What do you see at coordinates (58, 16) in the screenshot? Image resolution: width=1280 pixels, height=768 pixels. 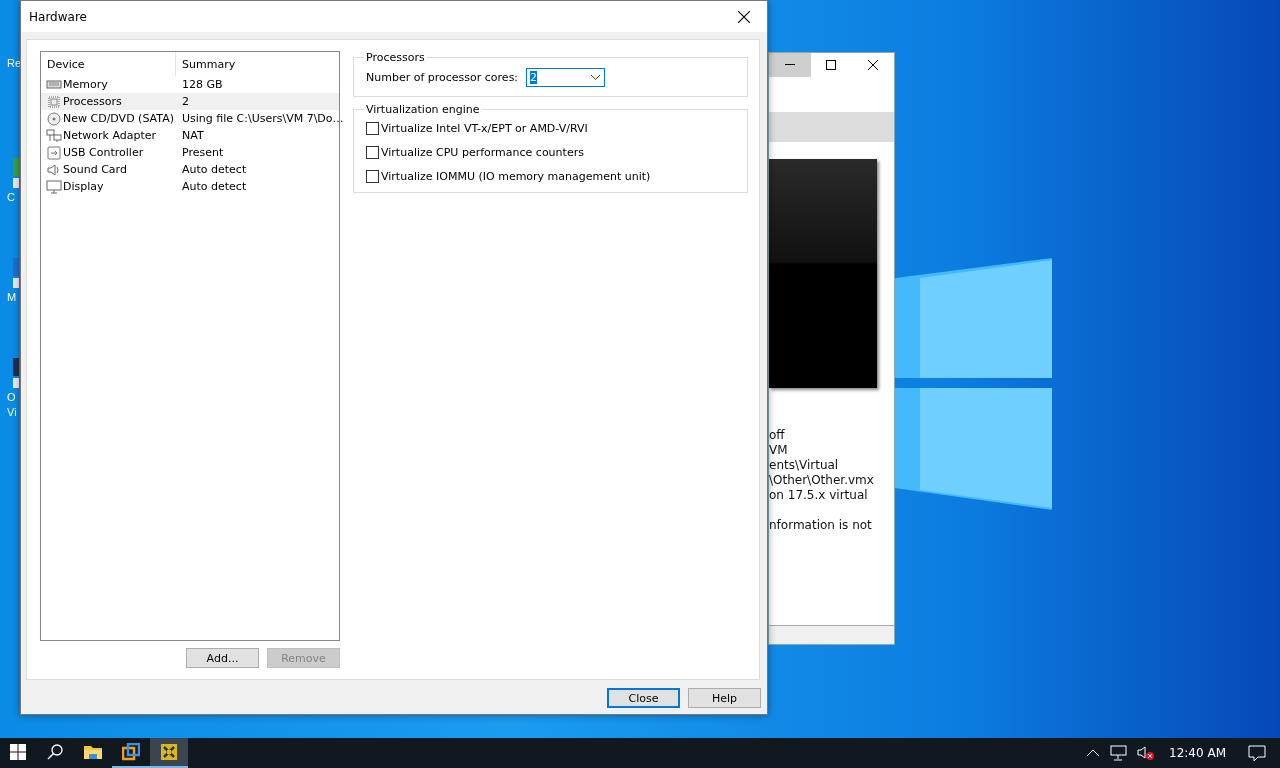 I see `window-title: Hardware` at bounding box center [58, 16].